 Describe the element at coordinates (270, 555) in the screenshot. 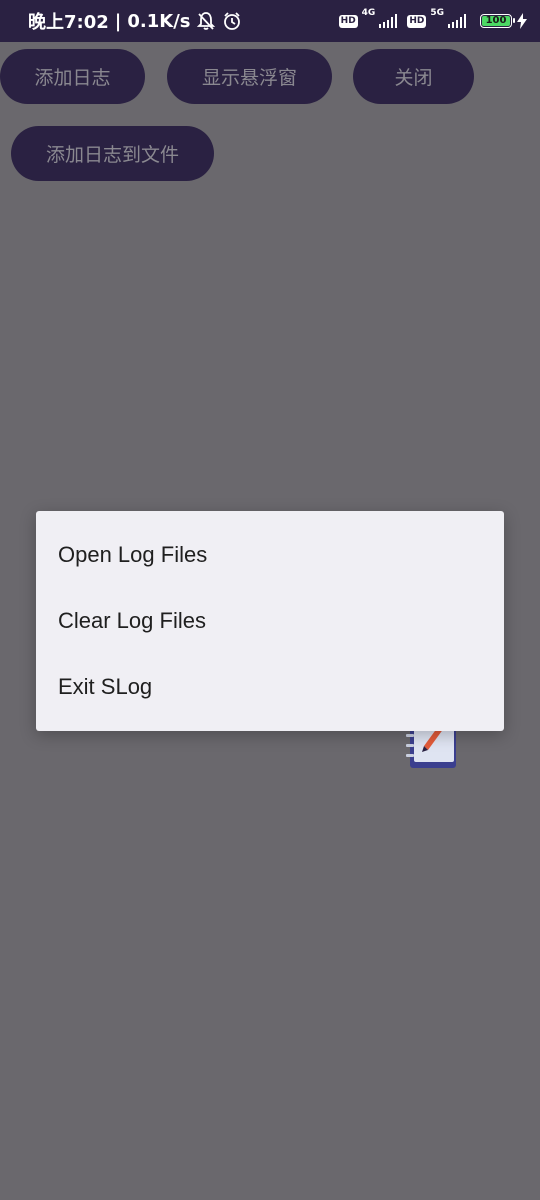

I see `menu-item-open-log-files: Open Log Files` at that location.